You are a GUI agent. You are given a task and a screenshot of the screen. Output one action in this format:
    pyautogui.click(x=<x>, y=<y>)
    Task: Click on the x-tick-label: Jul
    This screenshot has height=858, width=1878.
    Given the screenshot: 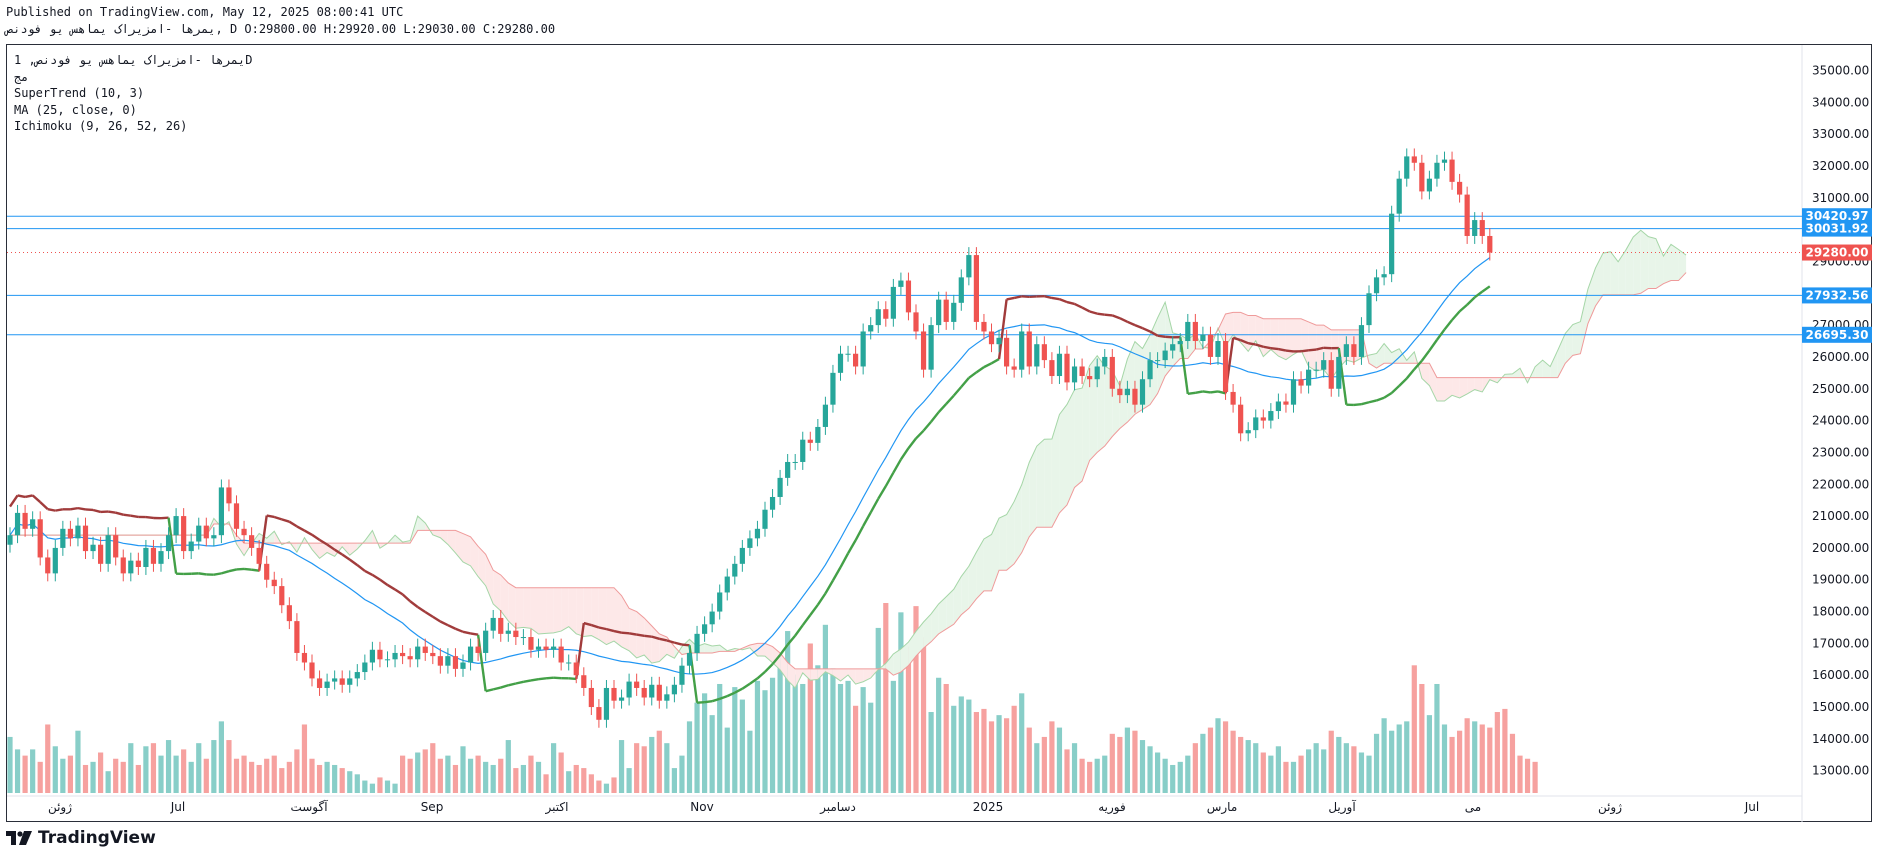 What is the action you would take?
    pyautogui.click(x=177, y=807)
    